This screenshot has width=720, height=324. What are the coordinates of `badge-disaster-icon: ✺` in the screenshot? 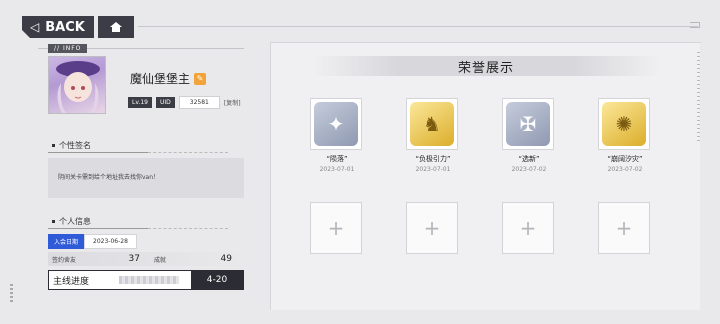 It's located at (624, 124).